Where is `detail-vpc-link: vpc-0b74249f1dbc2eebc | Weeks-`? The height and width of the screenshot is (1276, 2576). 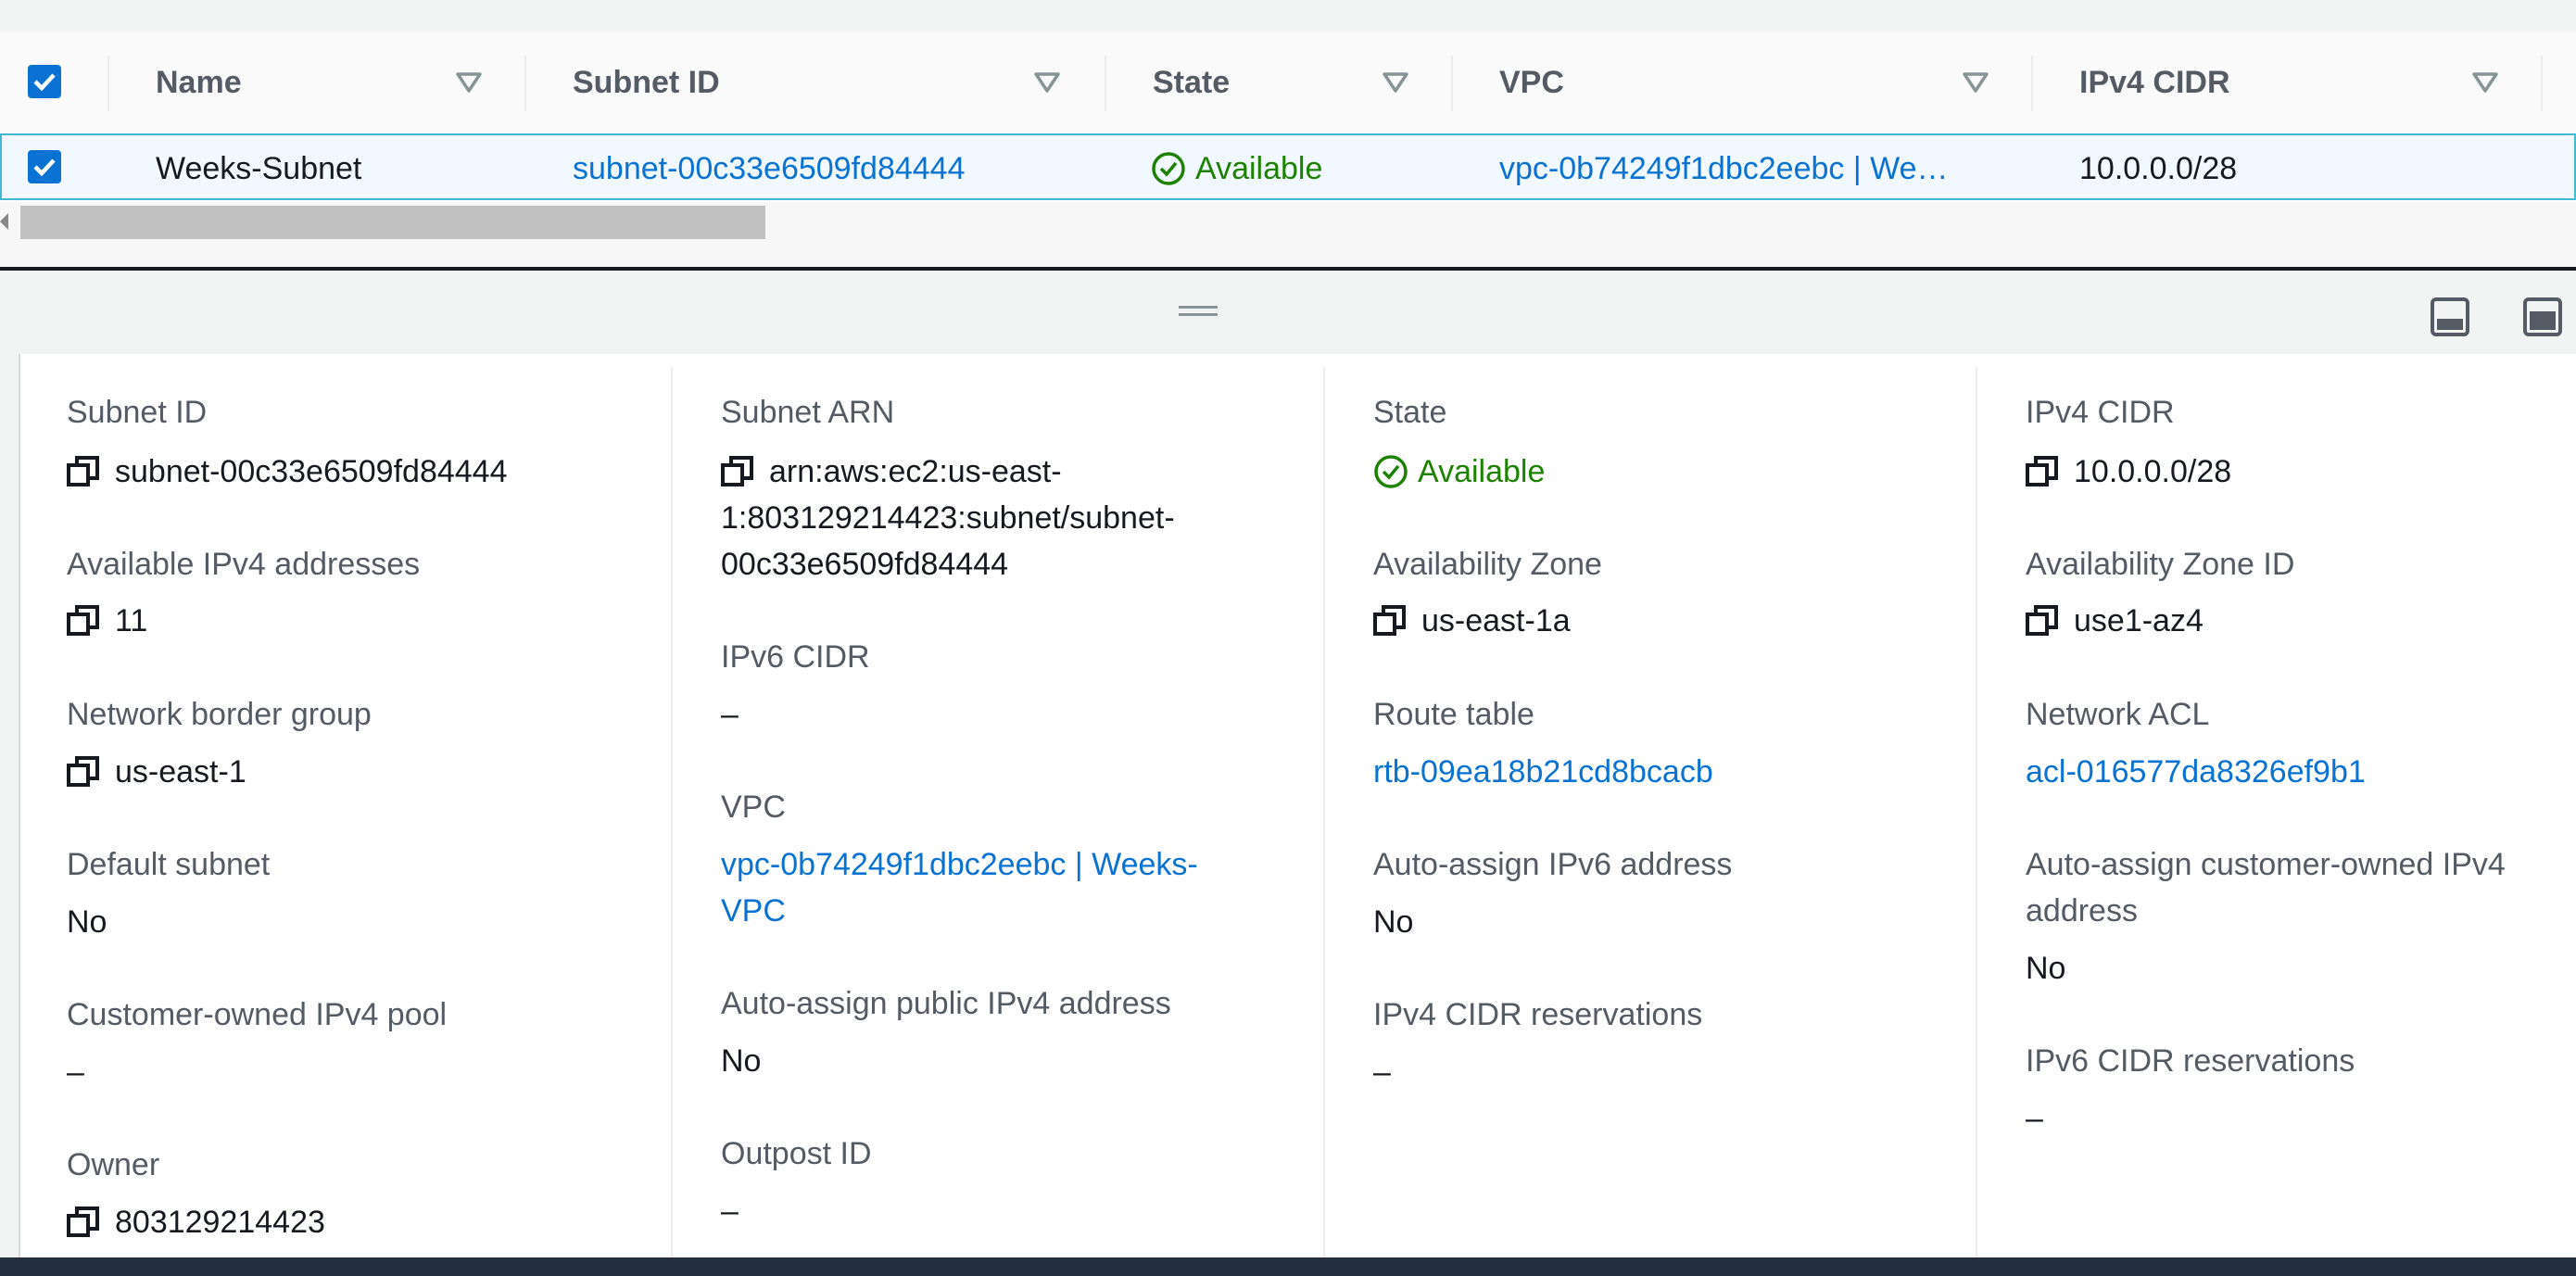 detail-vpc-link: vpc-0b74249f1dbc2eebc | Weeks- is located at coordinates (960, 865).